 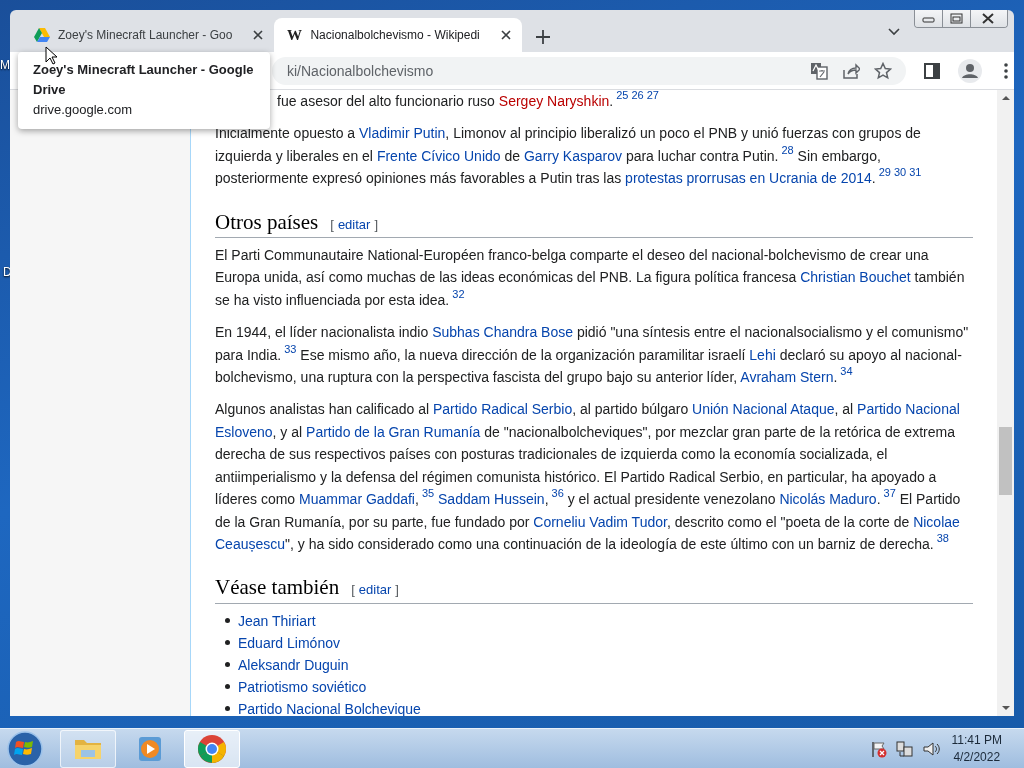 What do you see at coordinates (572, 155) in the screenshot?
I see `article-link: Garry Kasparov` at bounding box center [572, 155].